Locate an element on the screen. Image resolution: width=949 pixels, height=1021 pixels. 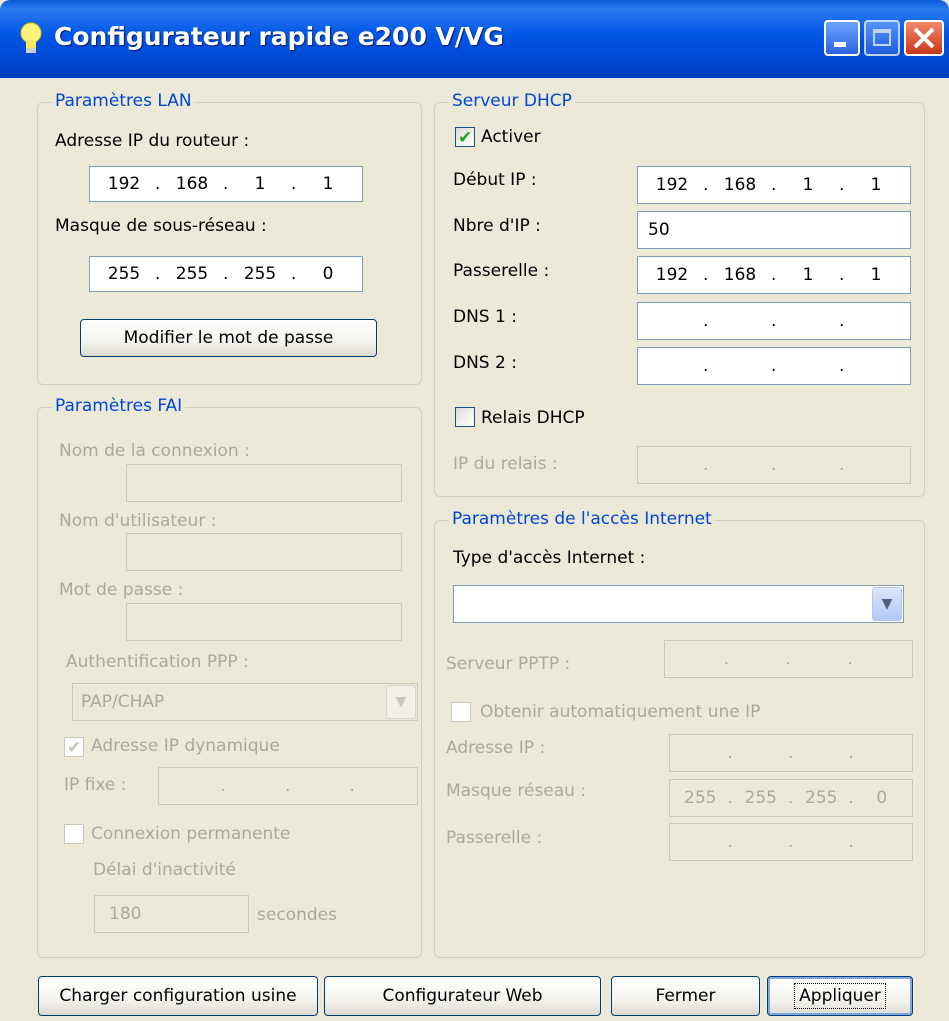
router-ip-label: Adresse IP du routeur : is located at coordinates (152, 141).